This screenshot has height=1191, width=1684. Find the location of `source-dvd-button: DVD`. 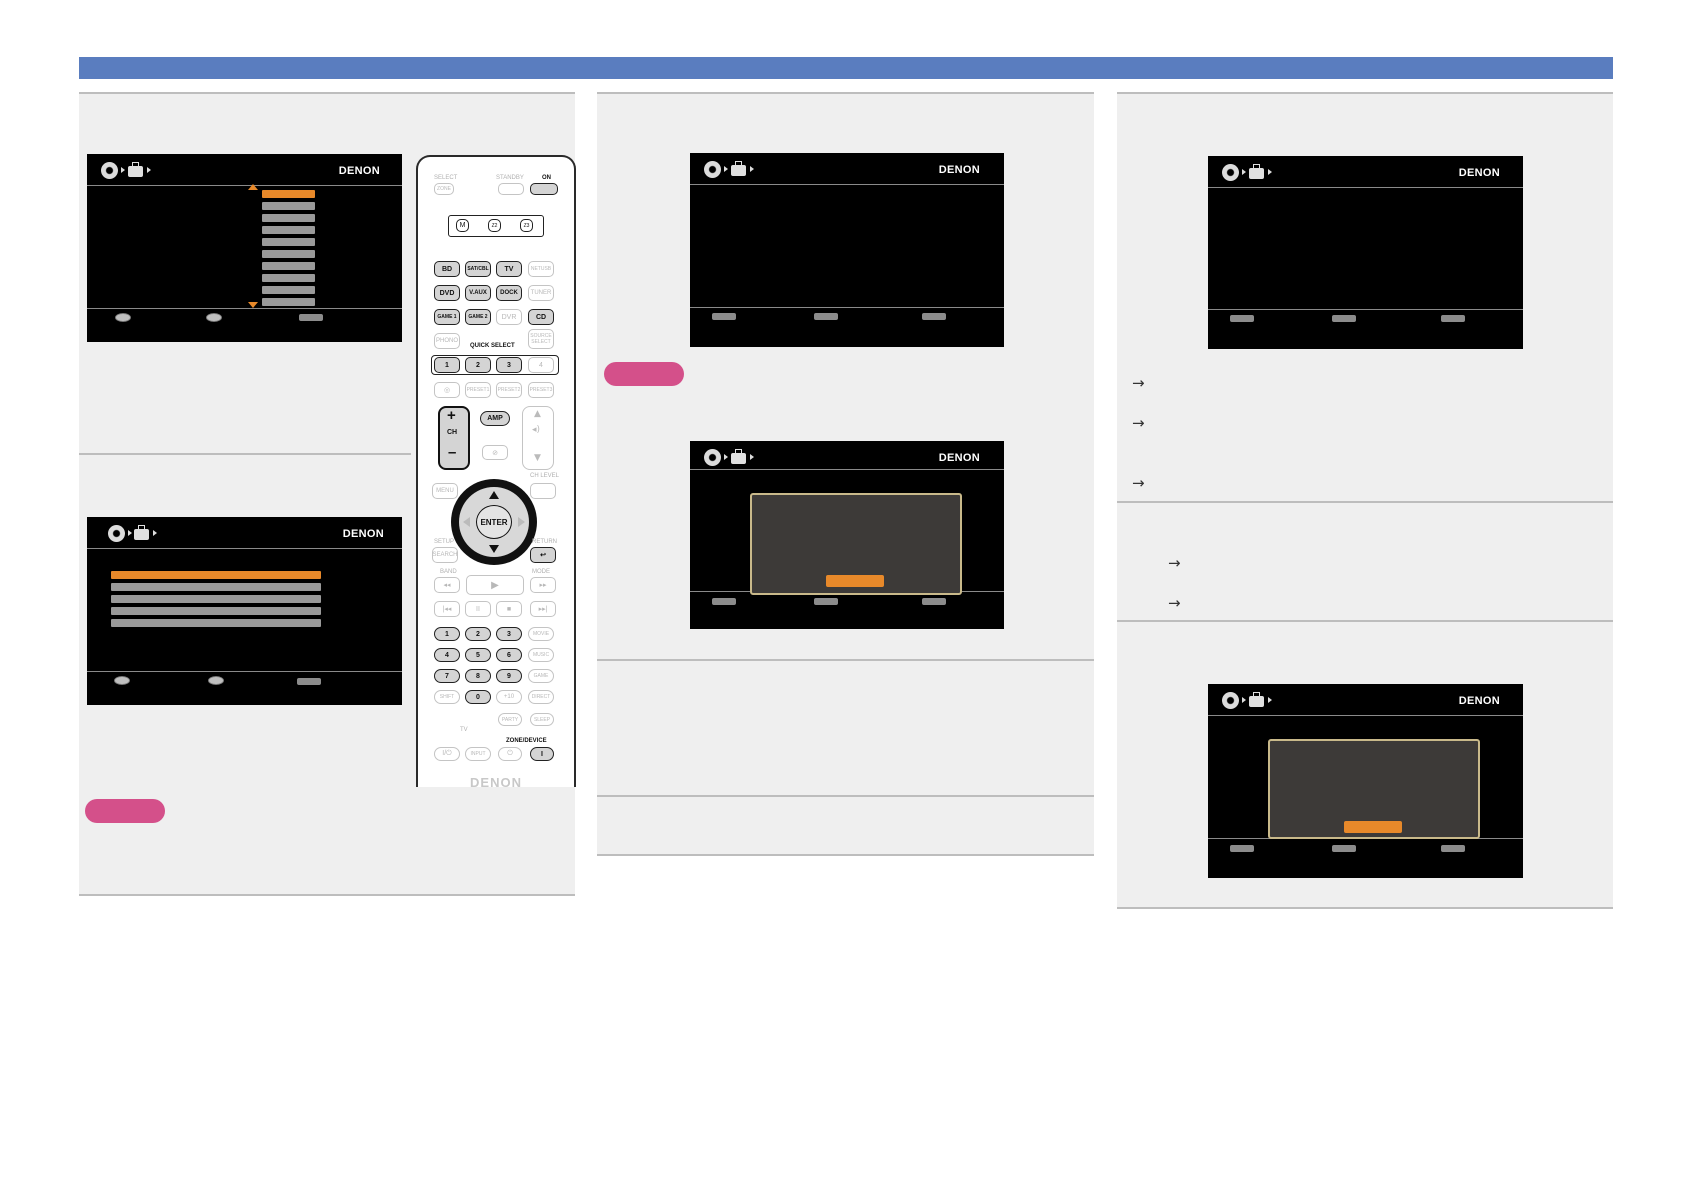

source-dvd-button: DVD is located at coordinates (447, 293).